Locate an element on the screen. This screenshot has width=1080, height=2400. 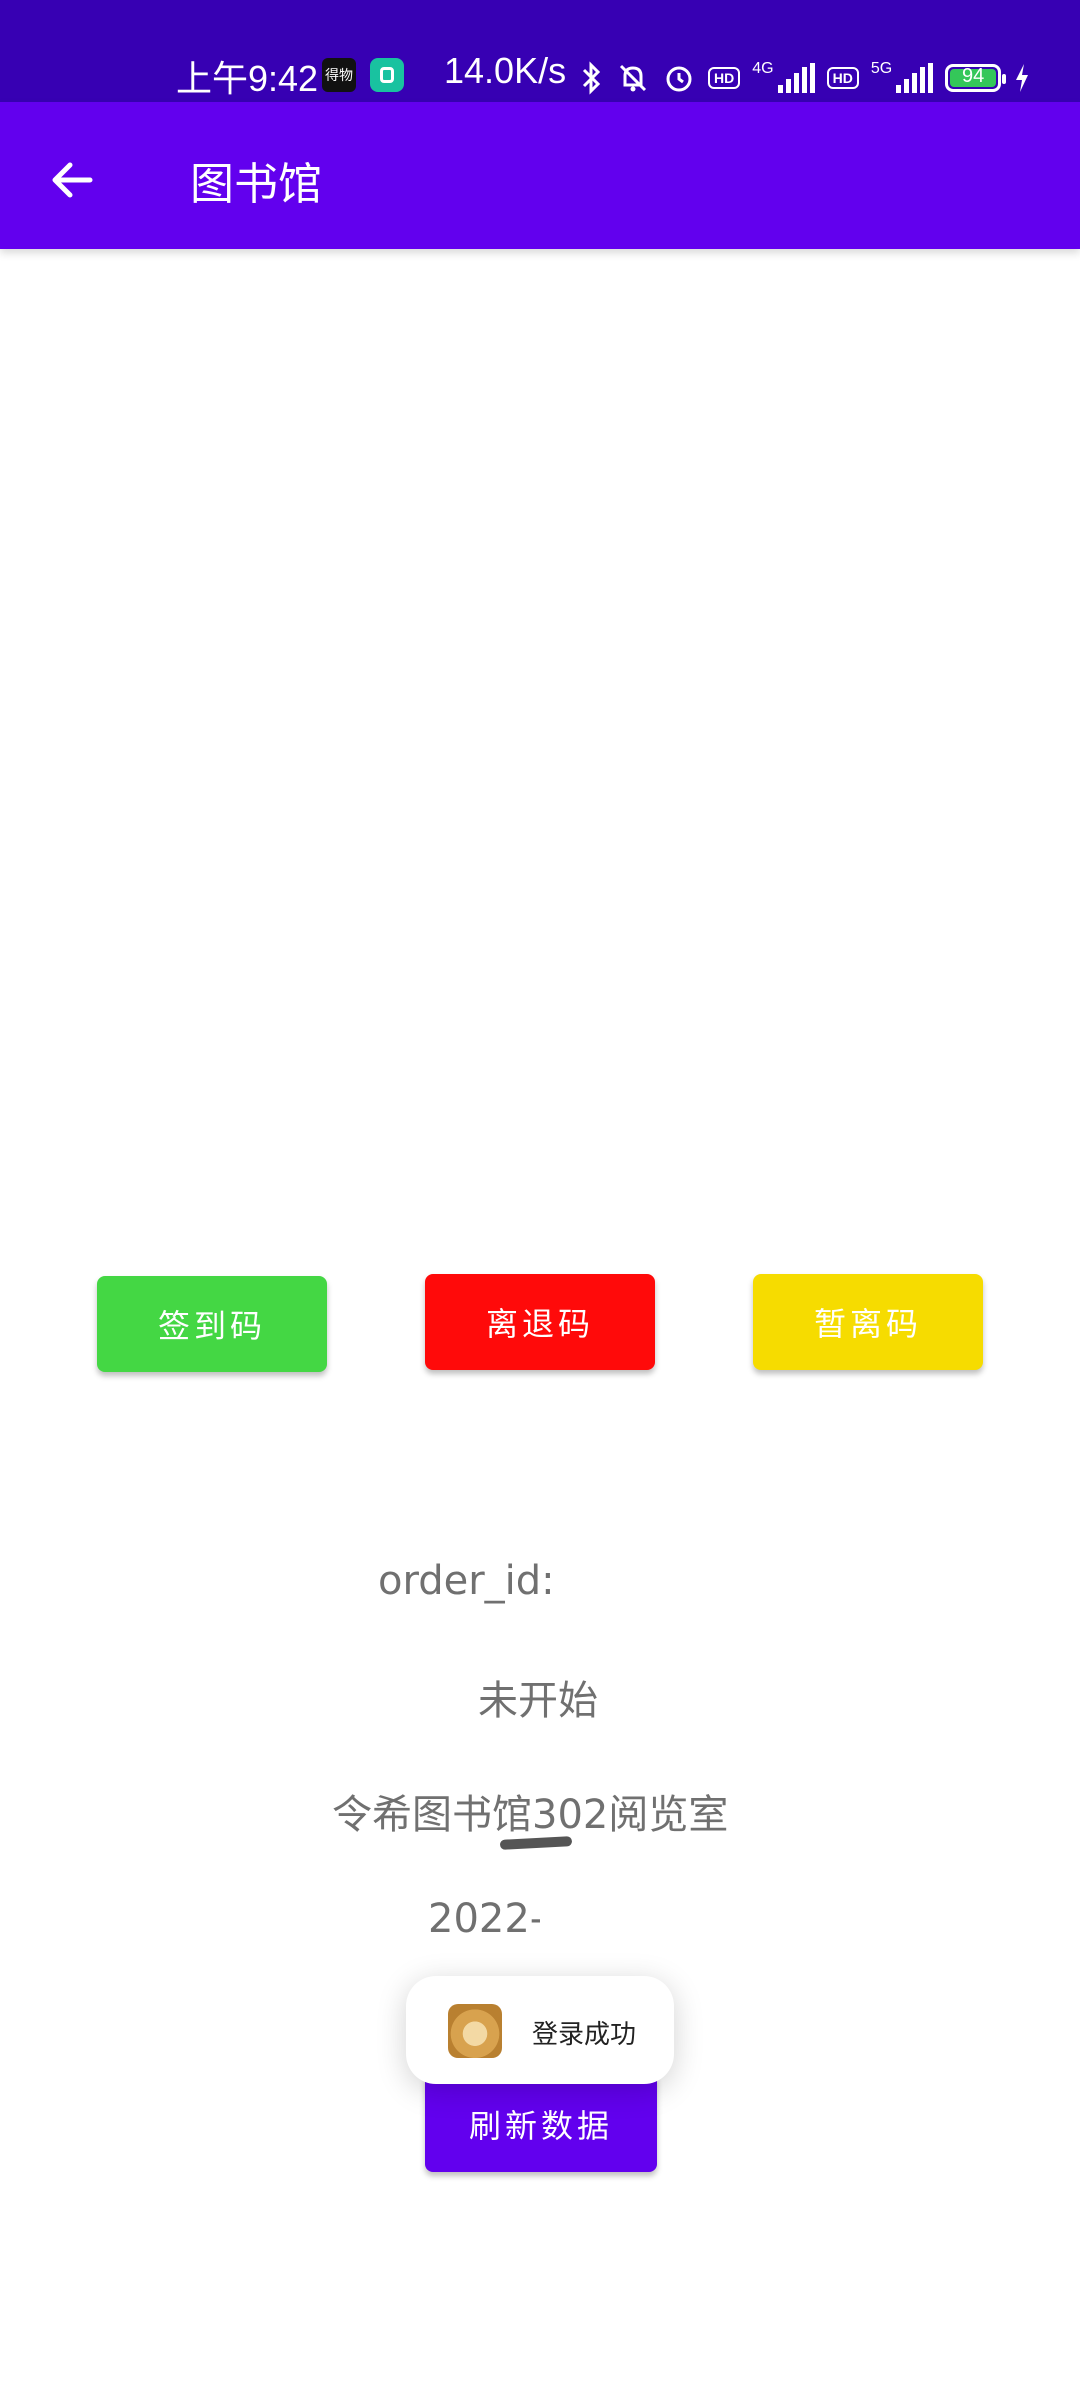
battery-level: 94 is located at coordinates (973, 76).